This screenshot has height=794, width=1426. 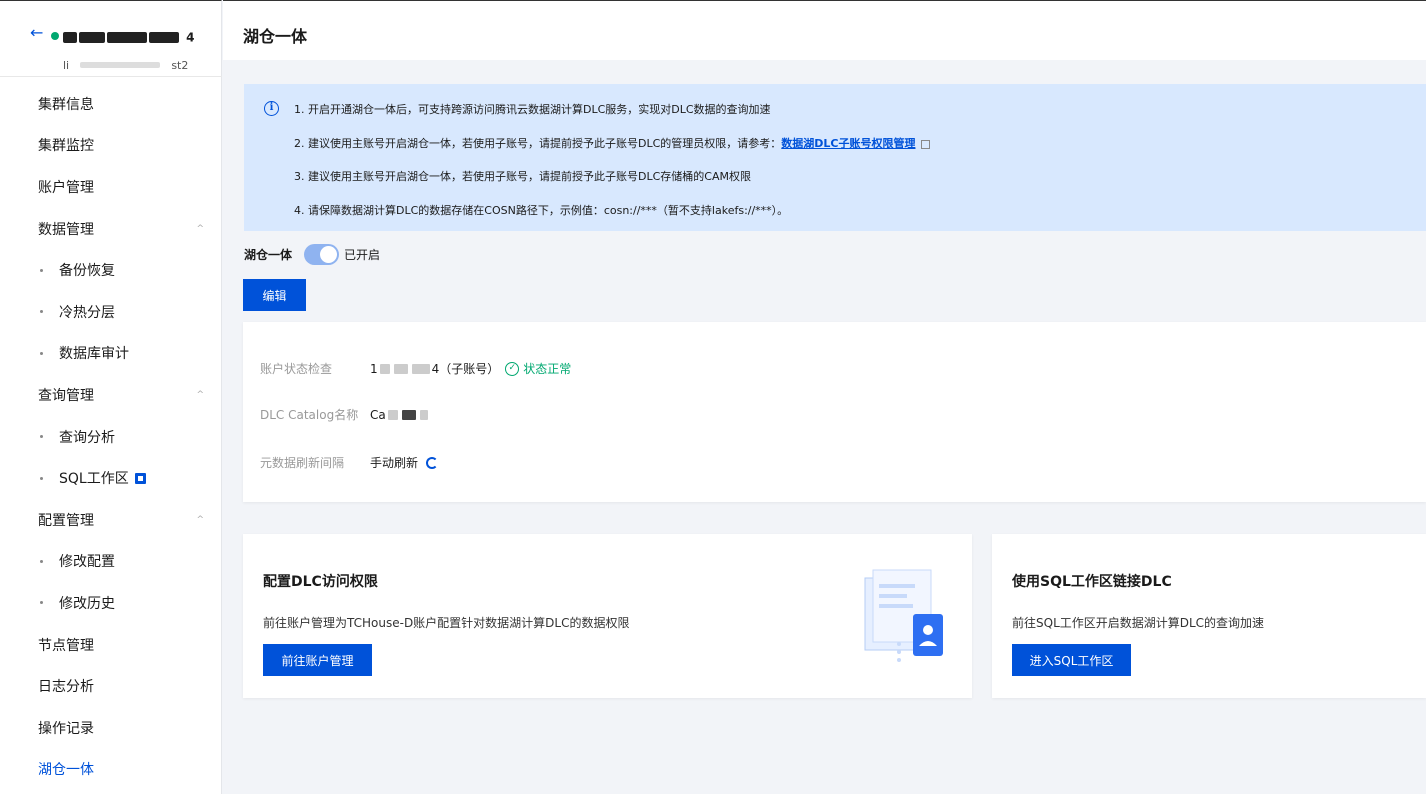 I want to click on dlc-permission-link: 数据湖DLC子账号权限管理, so click(x=848, y=143).